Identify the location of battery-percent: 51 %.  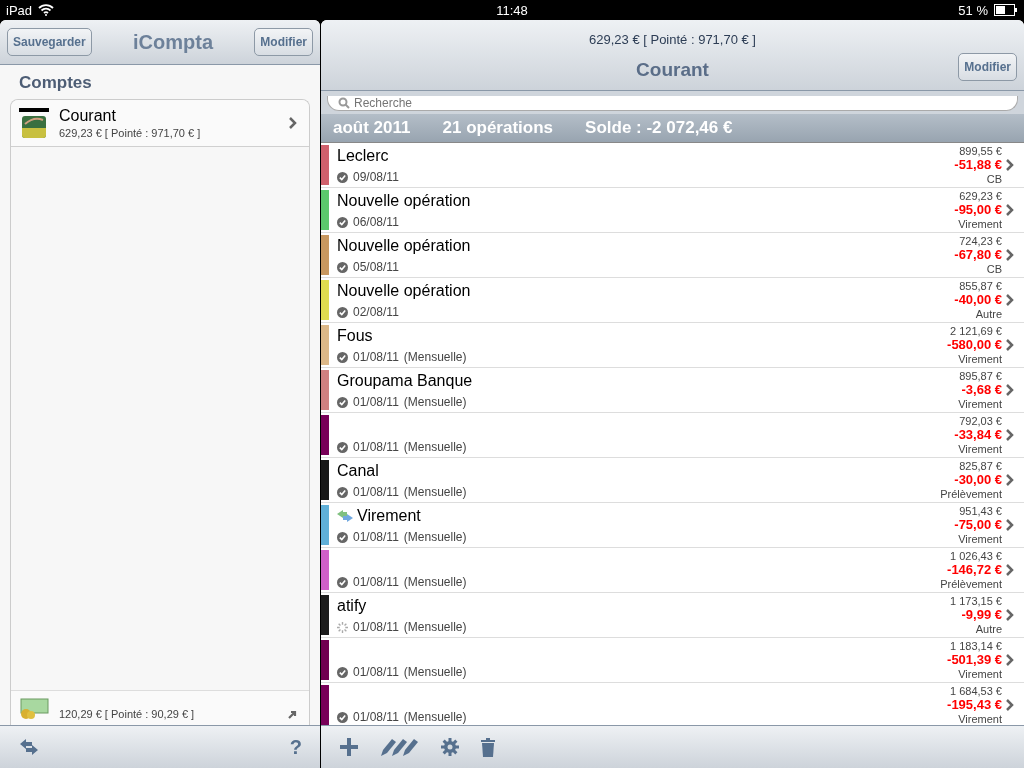
(973, 10).